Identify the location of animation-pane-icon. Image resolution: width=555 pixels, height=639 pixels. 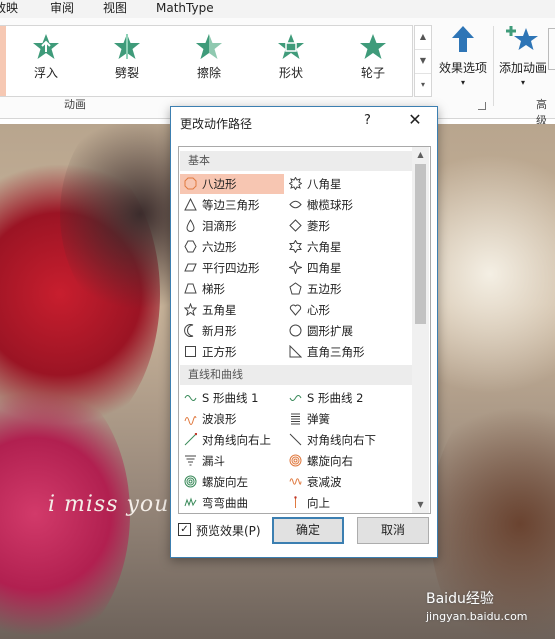
(551, 49).